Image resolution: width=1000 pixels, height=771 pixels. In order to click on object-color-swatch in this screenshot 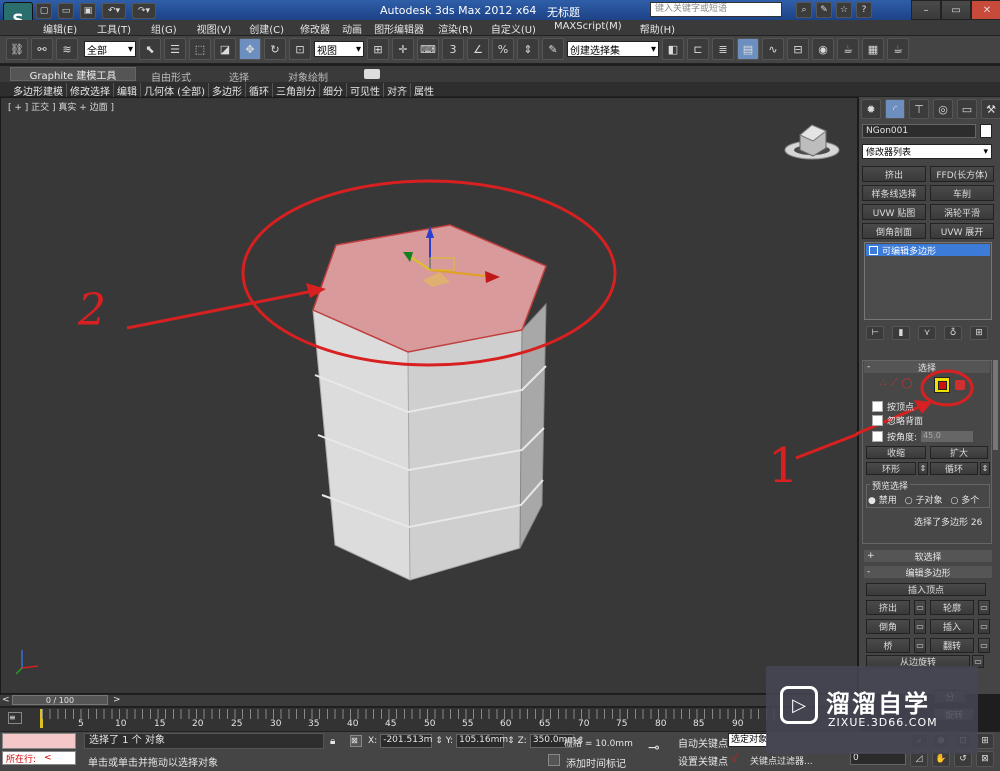, I will do `click(986, 131)`.